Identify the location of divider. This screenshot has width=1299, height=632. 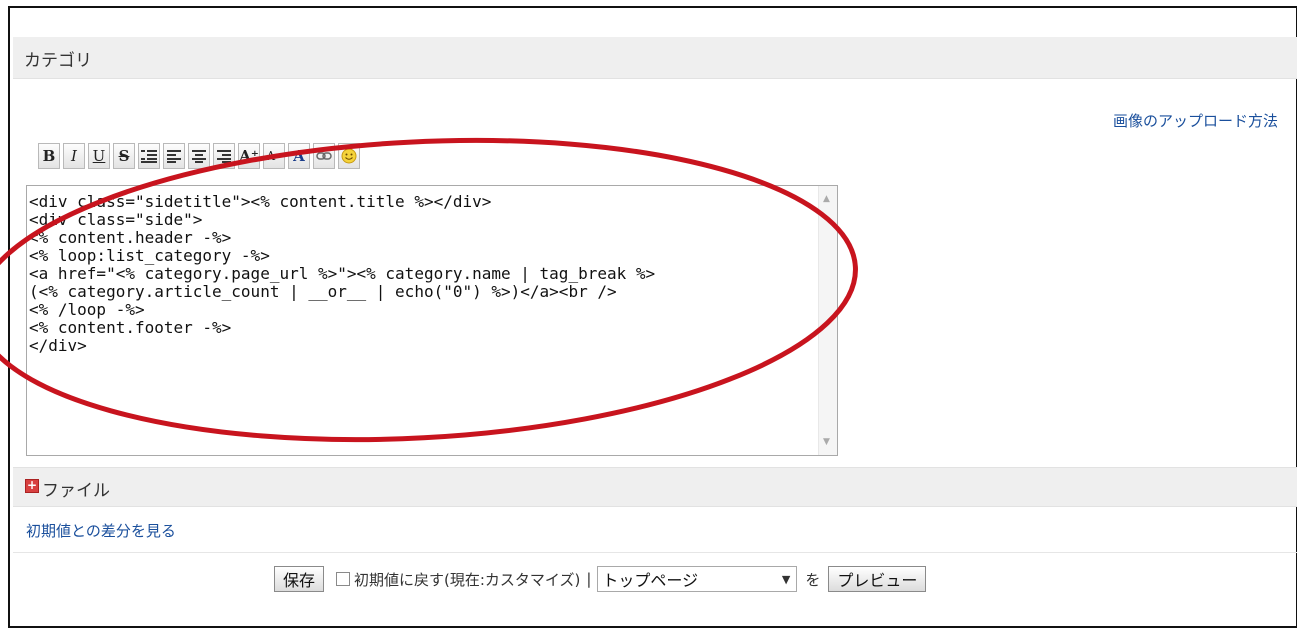
(655, 552).